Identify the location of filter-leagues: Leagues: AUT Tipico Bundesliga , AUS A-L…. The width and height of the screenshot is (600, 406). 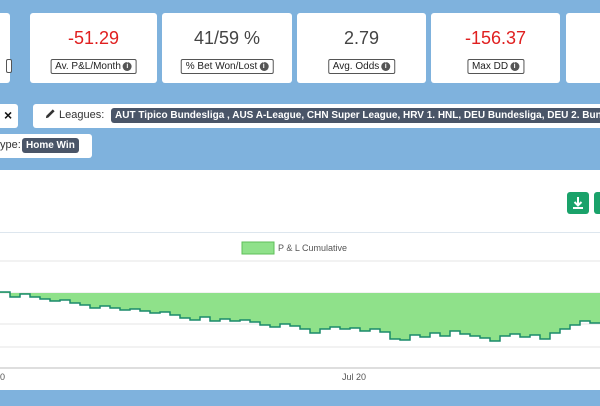
(316, 116).